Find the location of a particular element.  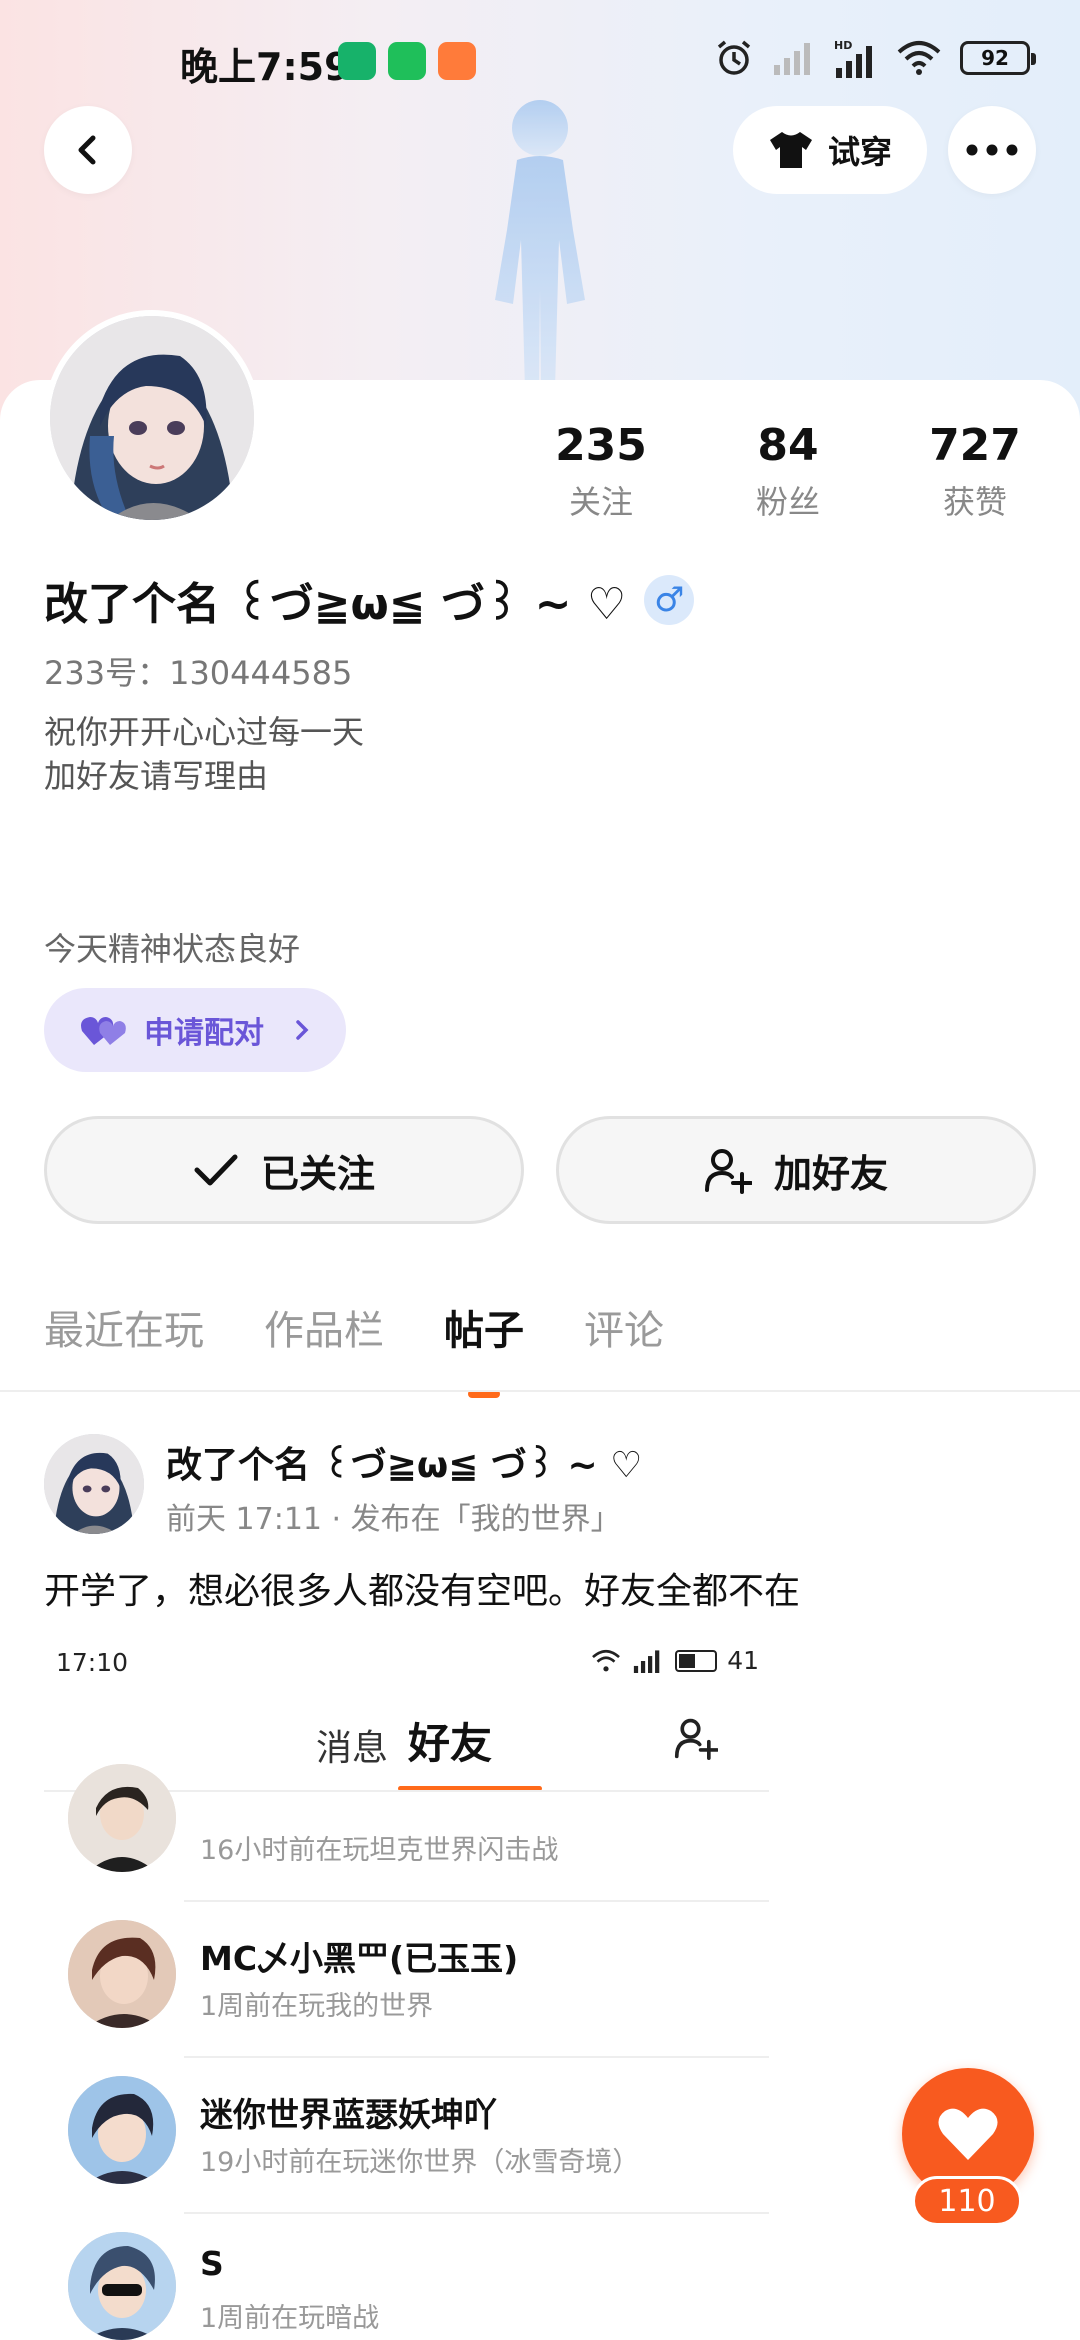

status-time: 晚上7:59 is located at coordinates (265, 67).